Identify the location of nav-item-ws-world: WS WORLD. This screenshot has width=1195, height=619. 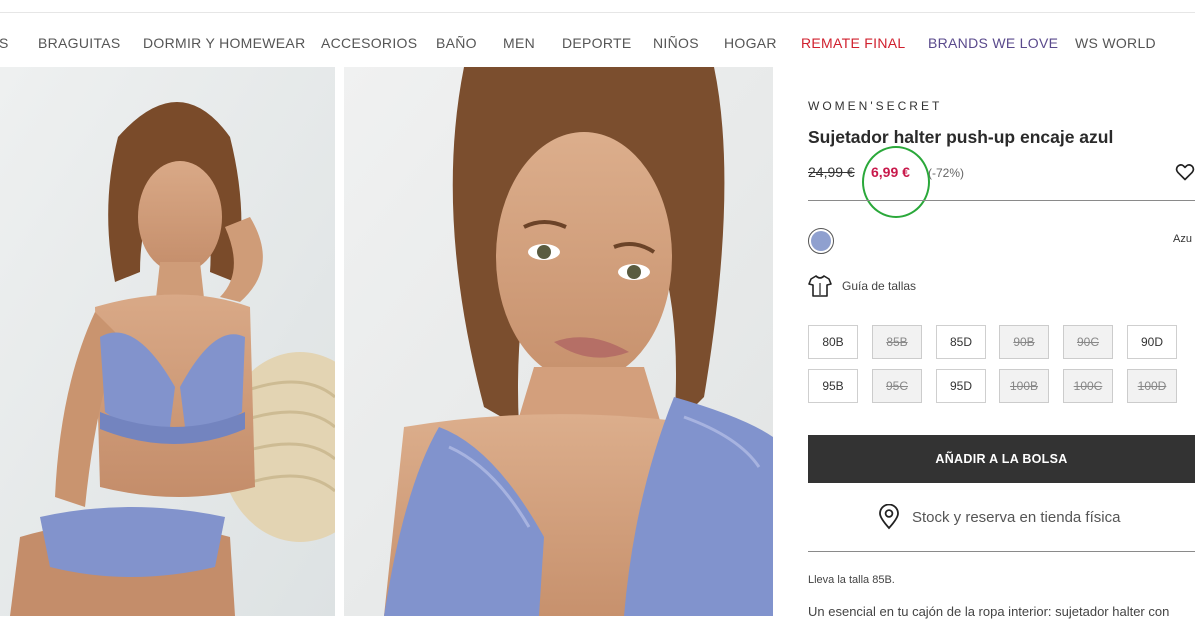
(1115, 43).